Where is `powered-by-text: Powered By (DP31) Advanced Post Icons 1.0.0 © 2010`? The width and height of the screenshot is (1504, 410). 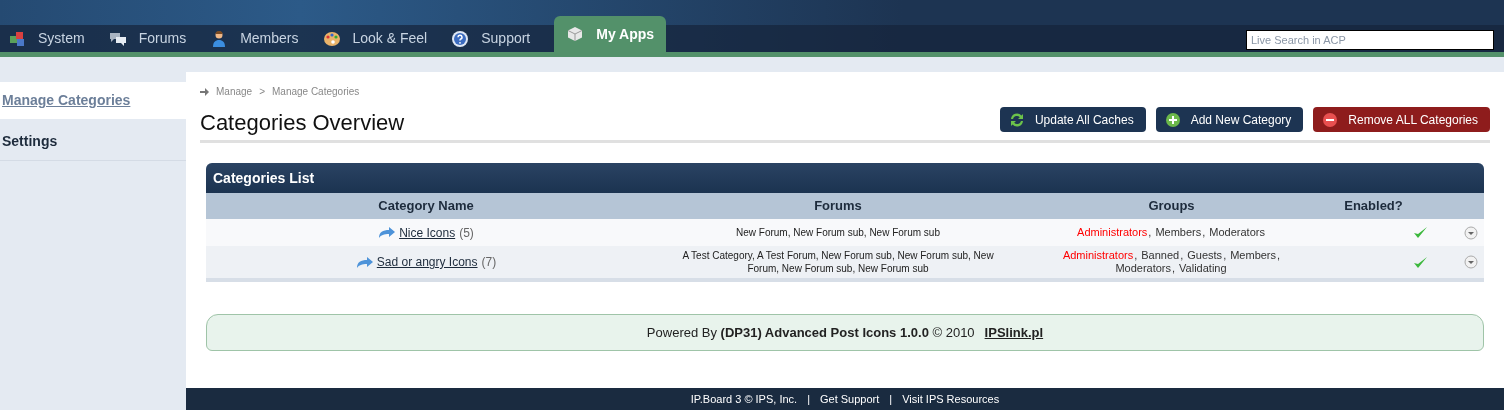 powered-by-text: Powered By (DP31) Advanced Post Icons 1.0.0 © 2010 is located at coordinates (810, 332).